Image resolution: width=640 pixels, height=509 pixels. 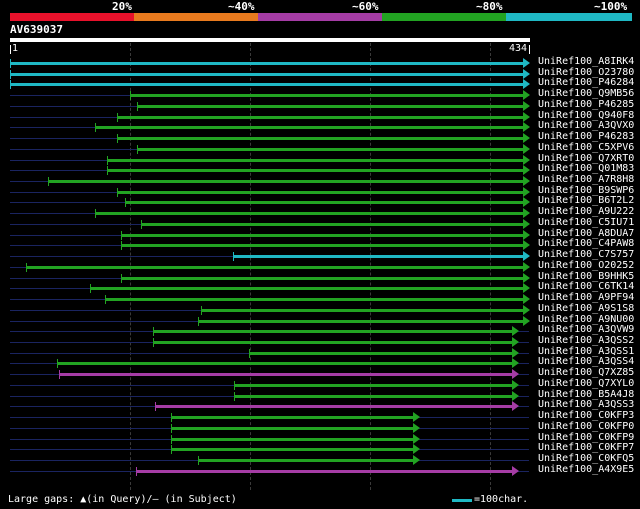 I want to click on scale-legend-text: =100char., so click(x=501, y=499).